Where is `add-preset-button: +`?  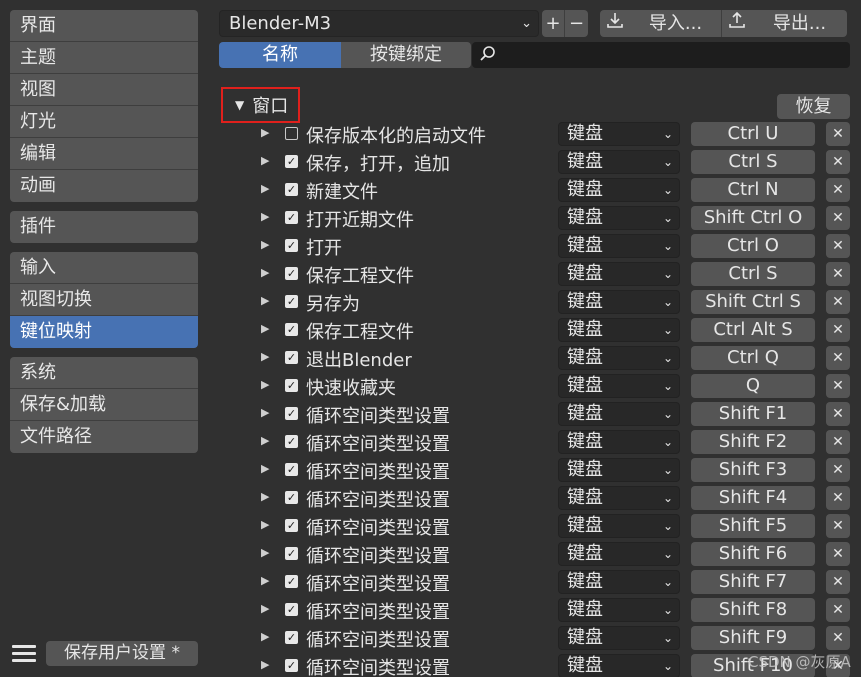
add-preset-button: + is located at coordinates (553, 23).